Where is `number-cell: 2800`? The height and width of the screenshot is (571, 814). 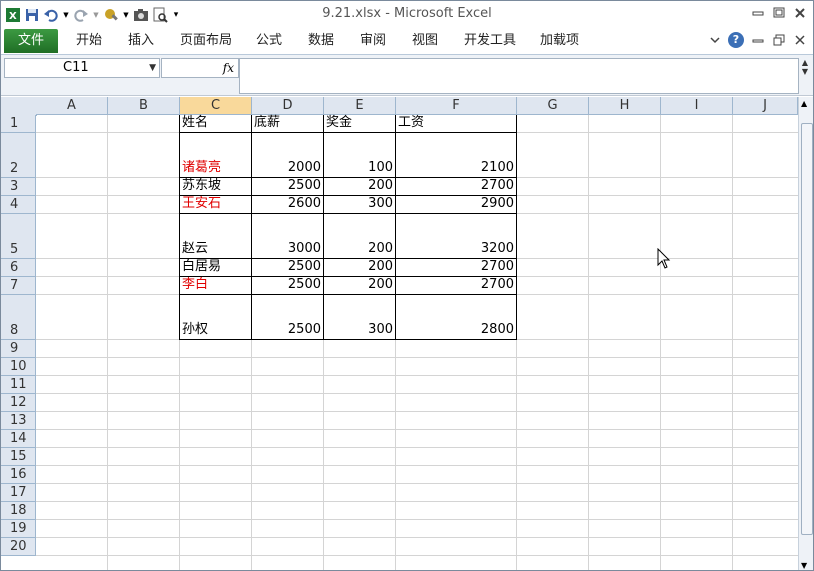 number-cell: 2800 is located at coordinates (455, 330).